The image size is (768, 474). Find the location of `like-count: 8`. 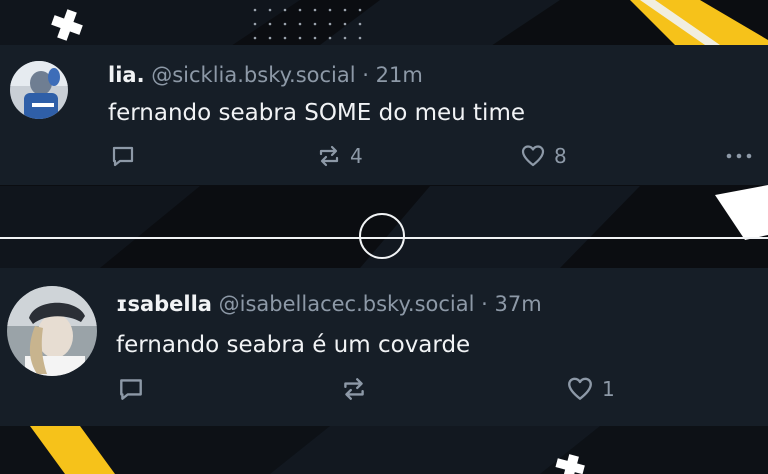

like-count: 8 is located at coordinates (560, 156).